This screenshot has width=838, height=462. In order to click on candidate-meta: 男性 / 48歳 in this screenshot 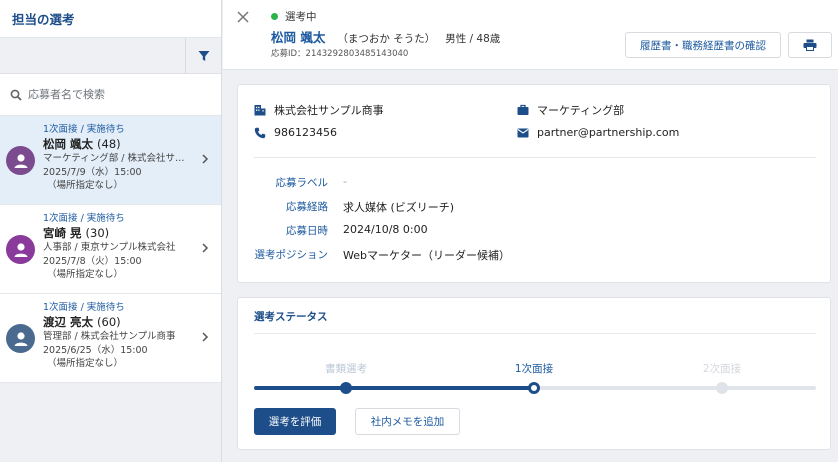, I will do `click(473, 39)`.